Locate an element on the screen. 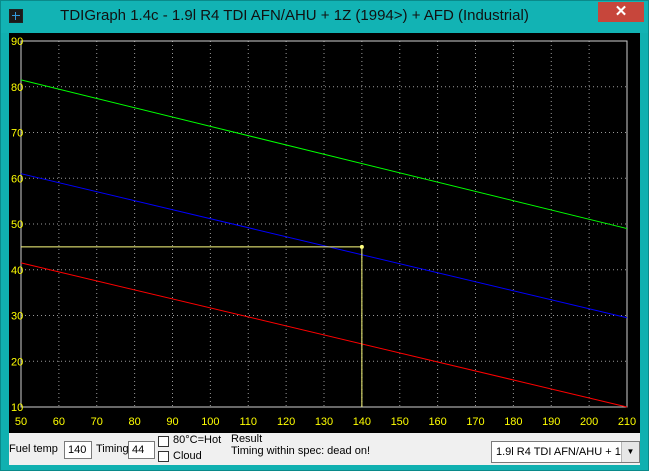  hot-label: 80°C=Hot is located at coordinates (197, 440).